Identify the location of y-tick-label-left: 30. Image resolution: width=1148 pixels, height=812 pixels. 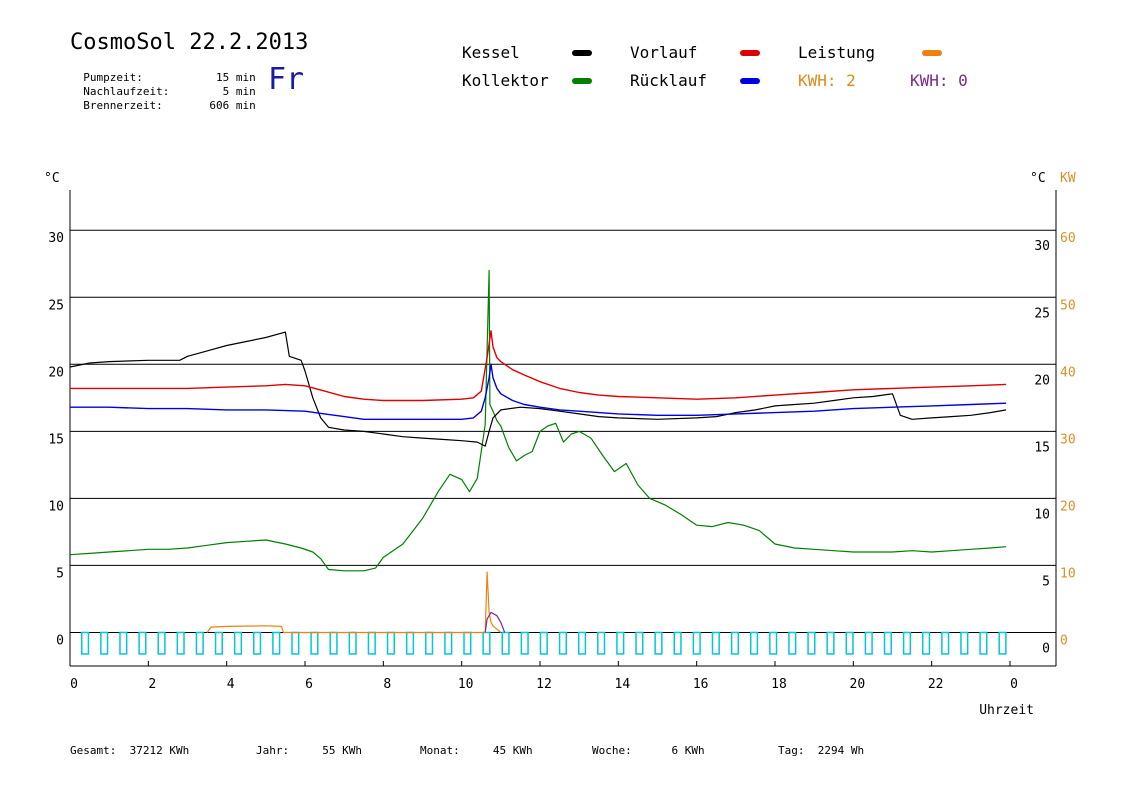
(56, 238).